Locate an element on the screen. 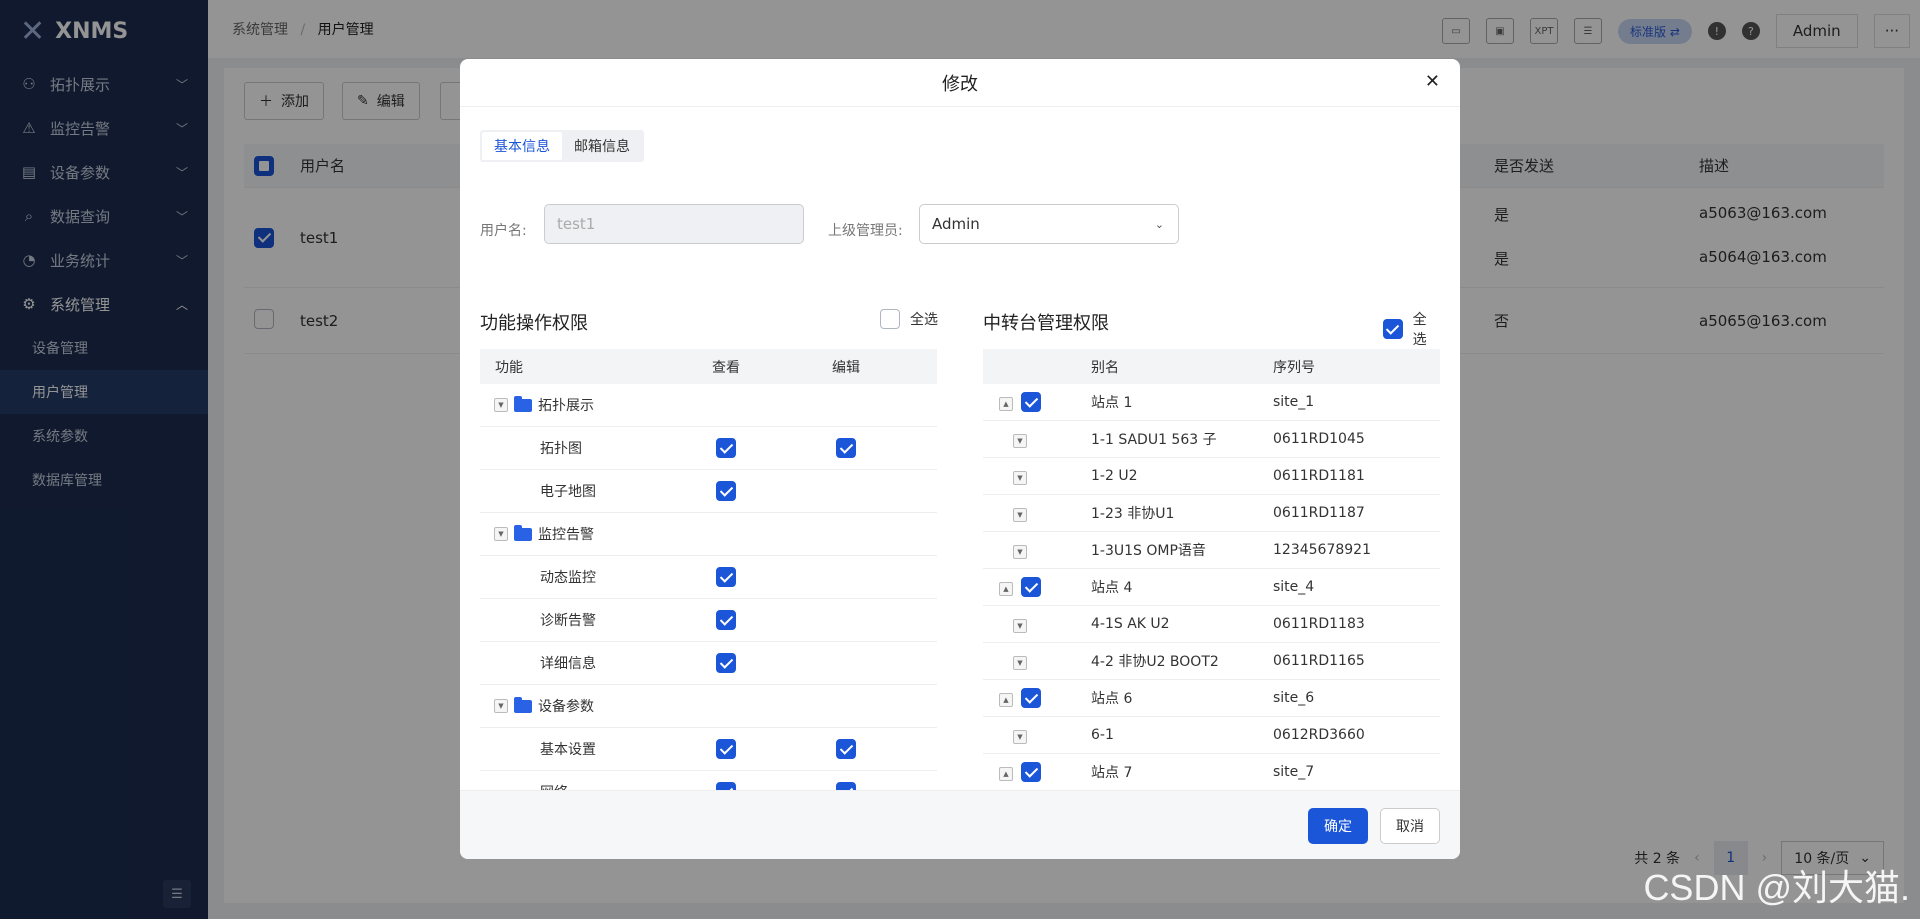  chevron-down-icon: ⌄ is located at coordinates (1159, 224).